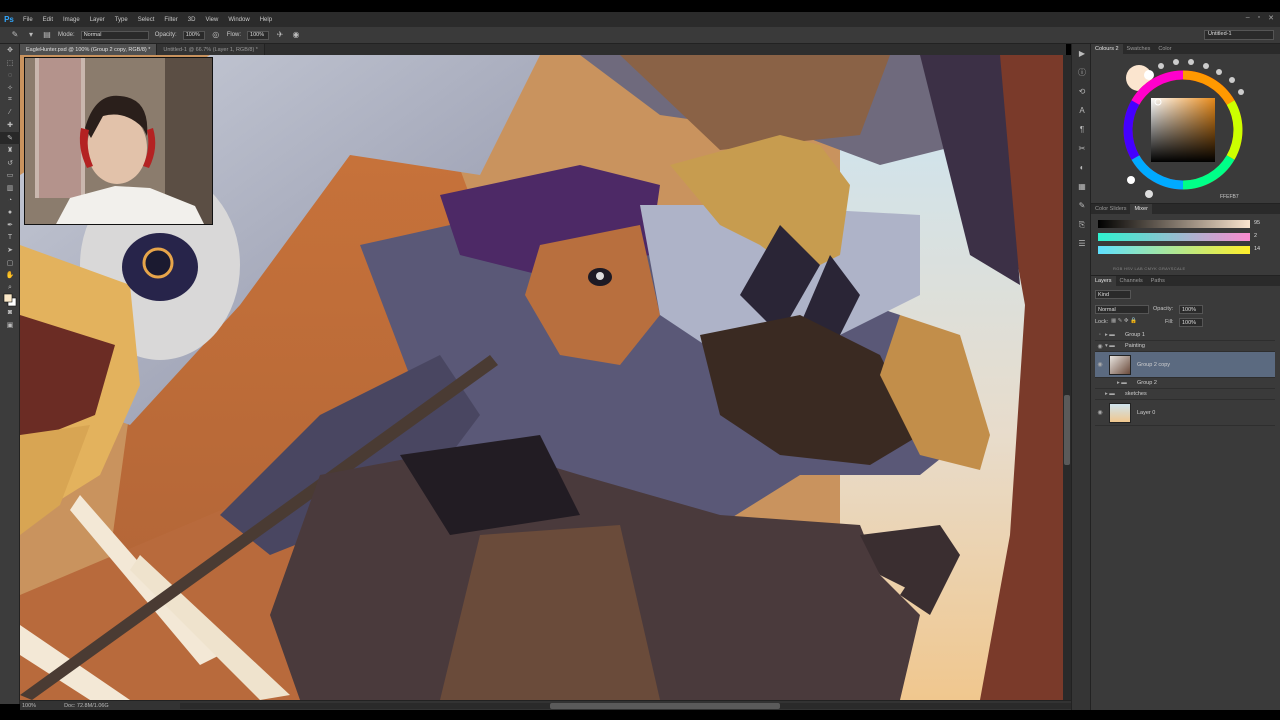 The height and width of the screenshot is (720, 1280). Describe the element at coordinates (1136, 394) in the screenshot. I see `layer-name: sketches` at that location.